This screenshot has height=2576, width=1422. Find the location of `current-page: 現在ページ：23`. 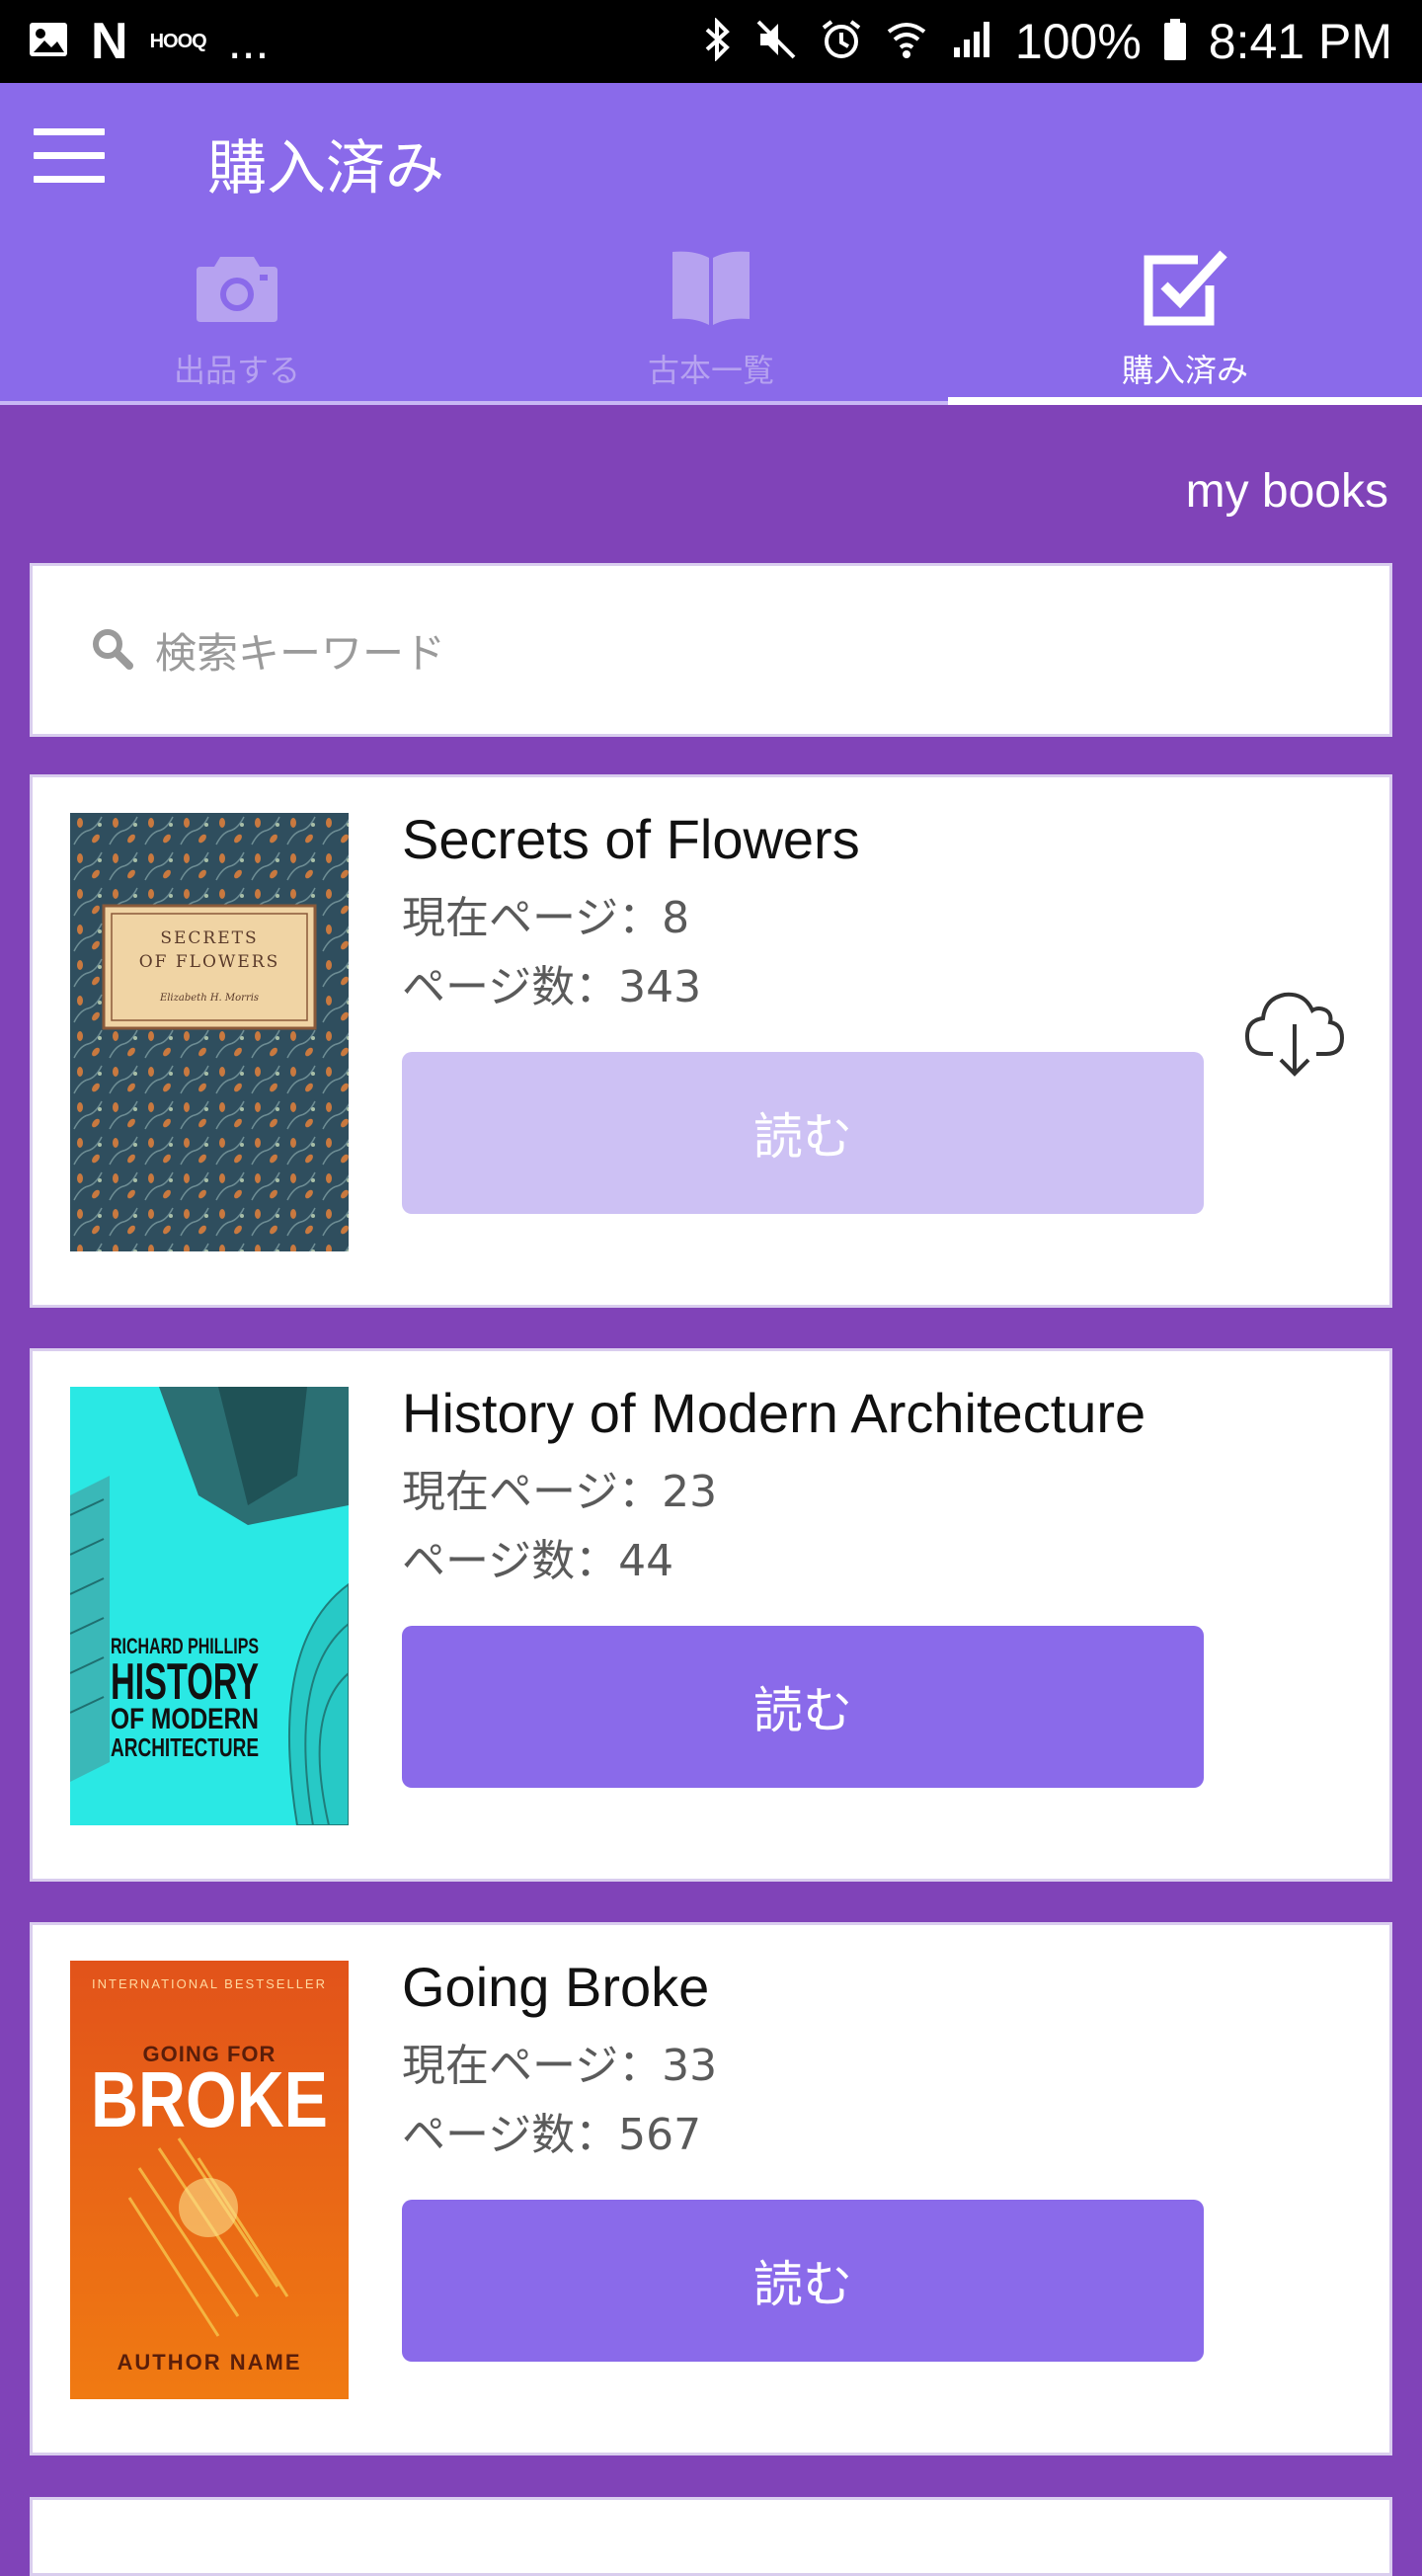

current-page: 現在ページ：23 is located at coordinates (560, 1492).